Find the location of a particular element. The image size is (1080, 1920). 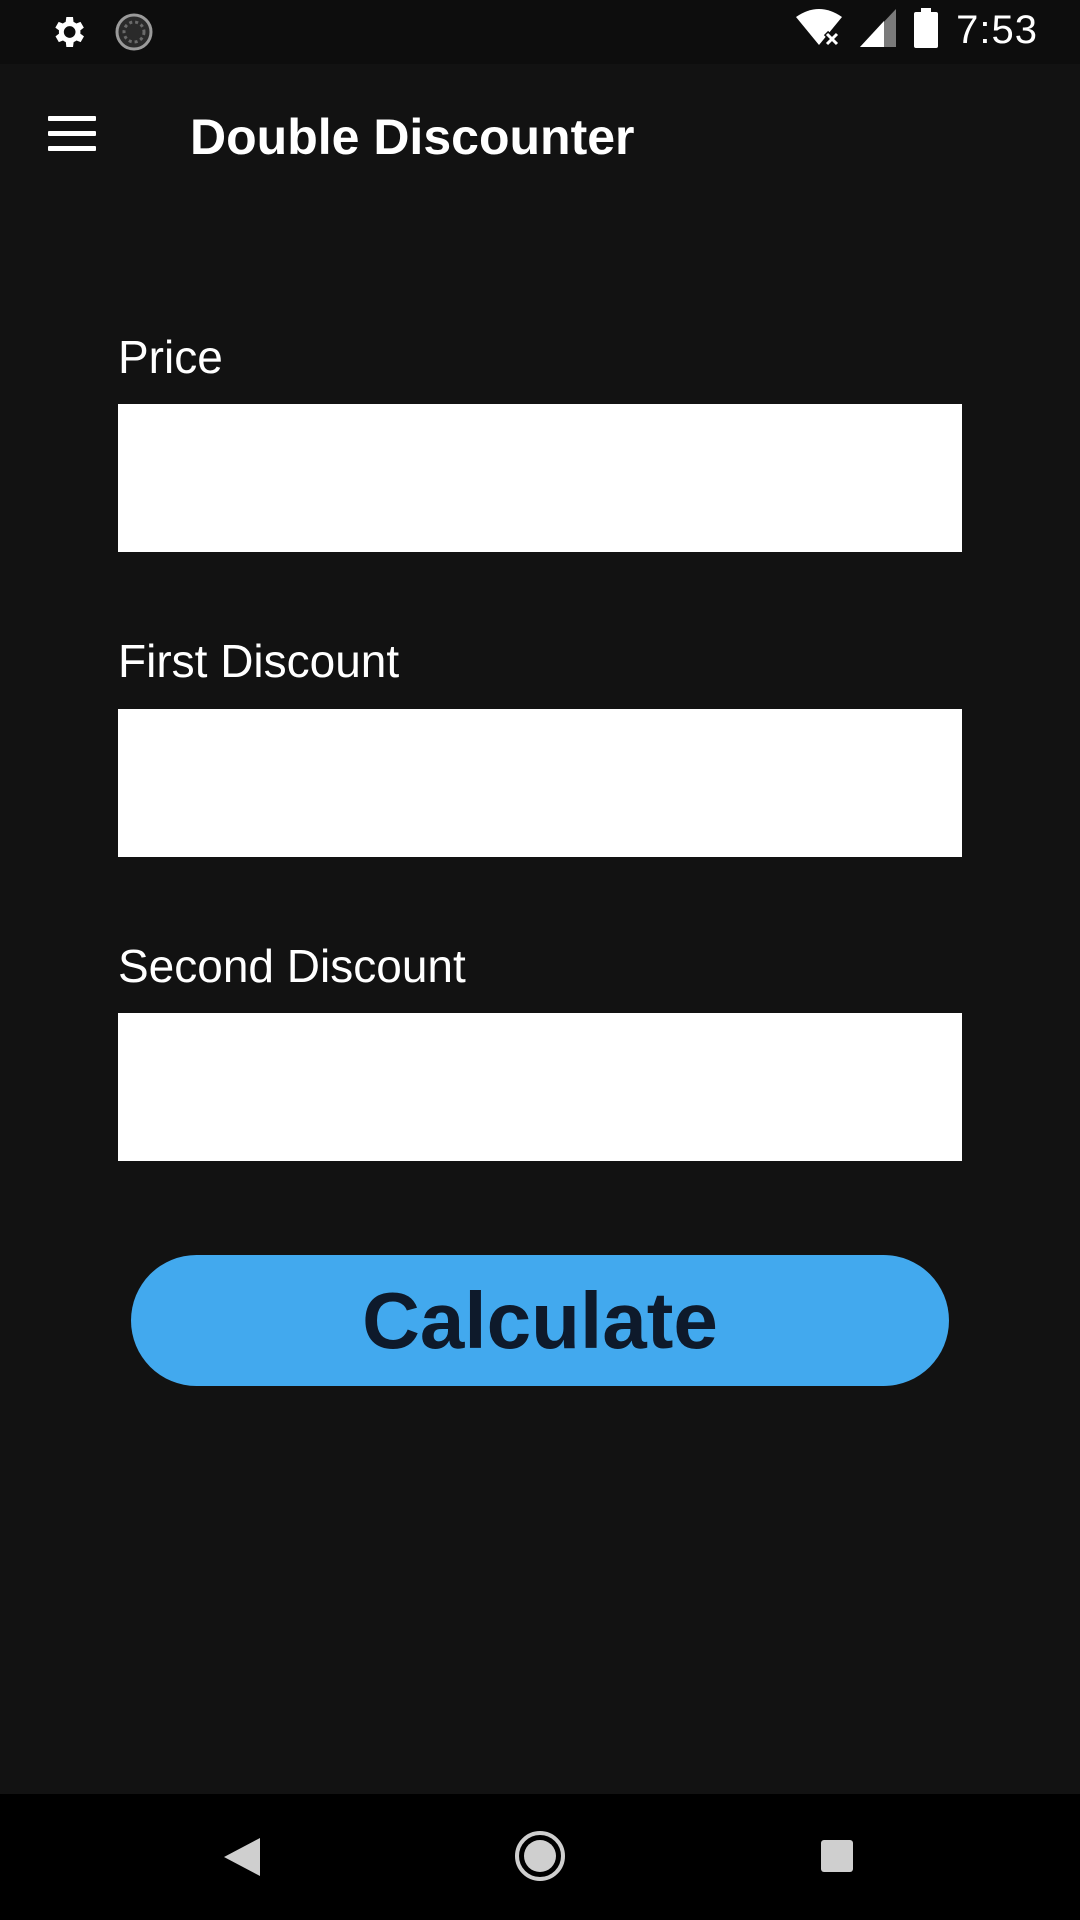

price-label: Price is located at coordinates (170, 357).